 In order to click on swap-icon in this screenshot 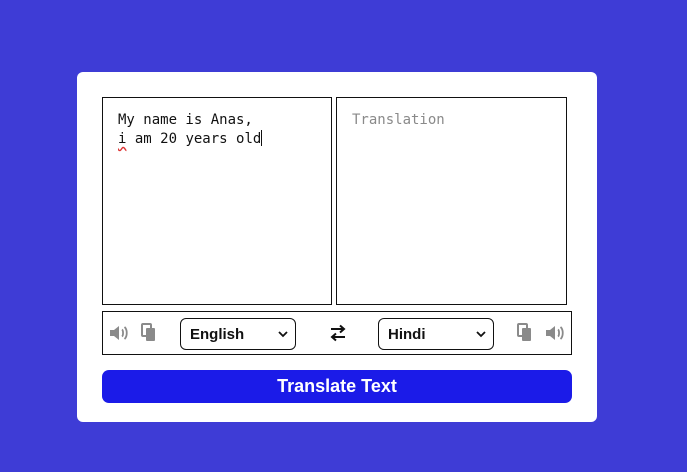, I will do `click(338, 333)`.